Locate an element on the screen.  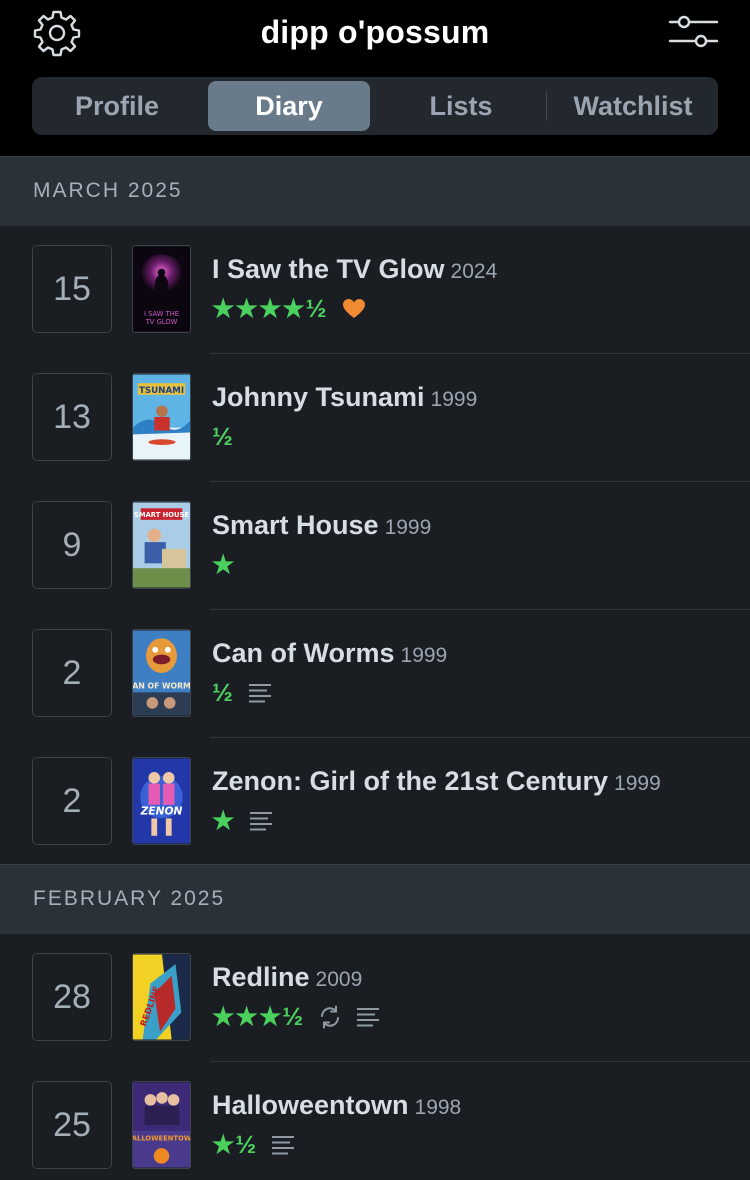
entry-meta: ★½ is located at coordinates (253, 1145).